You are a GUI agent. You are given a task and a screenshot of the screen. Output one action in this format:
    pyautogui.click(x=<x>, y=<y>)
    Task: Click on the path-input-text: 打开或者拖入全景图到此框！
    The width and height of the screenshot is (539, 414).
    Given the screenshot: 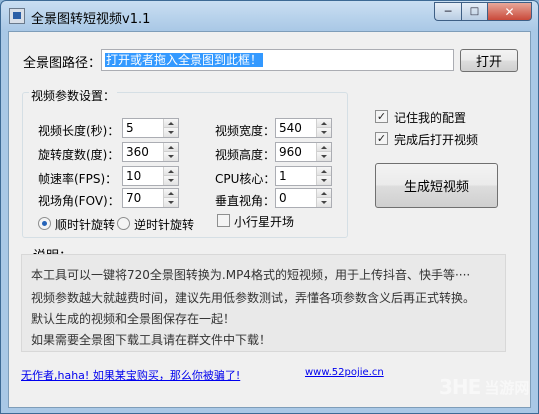 What is the action you would take?
    pyautogui.click(x=184, y=60)
    